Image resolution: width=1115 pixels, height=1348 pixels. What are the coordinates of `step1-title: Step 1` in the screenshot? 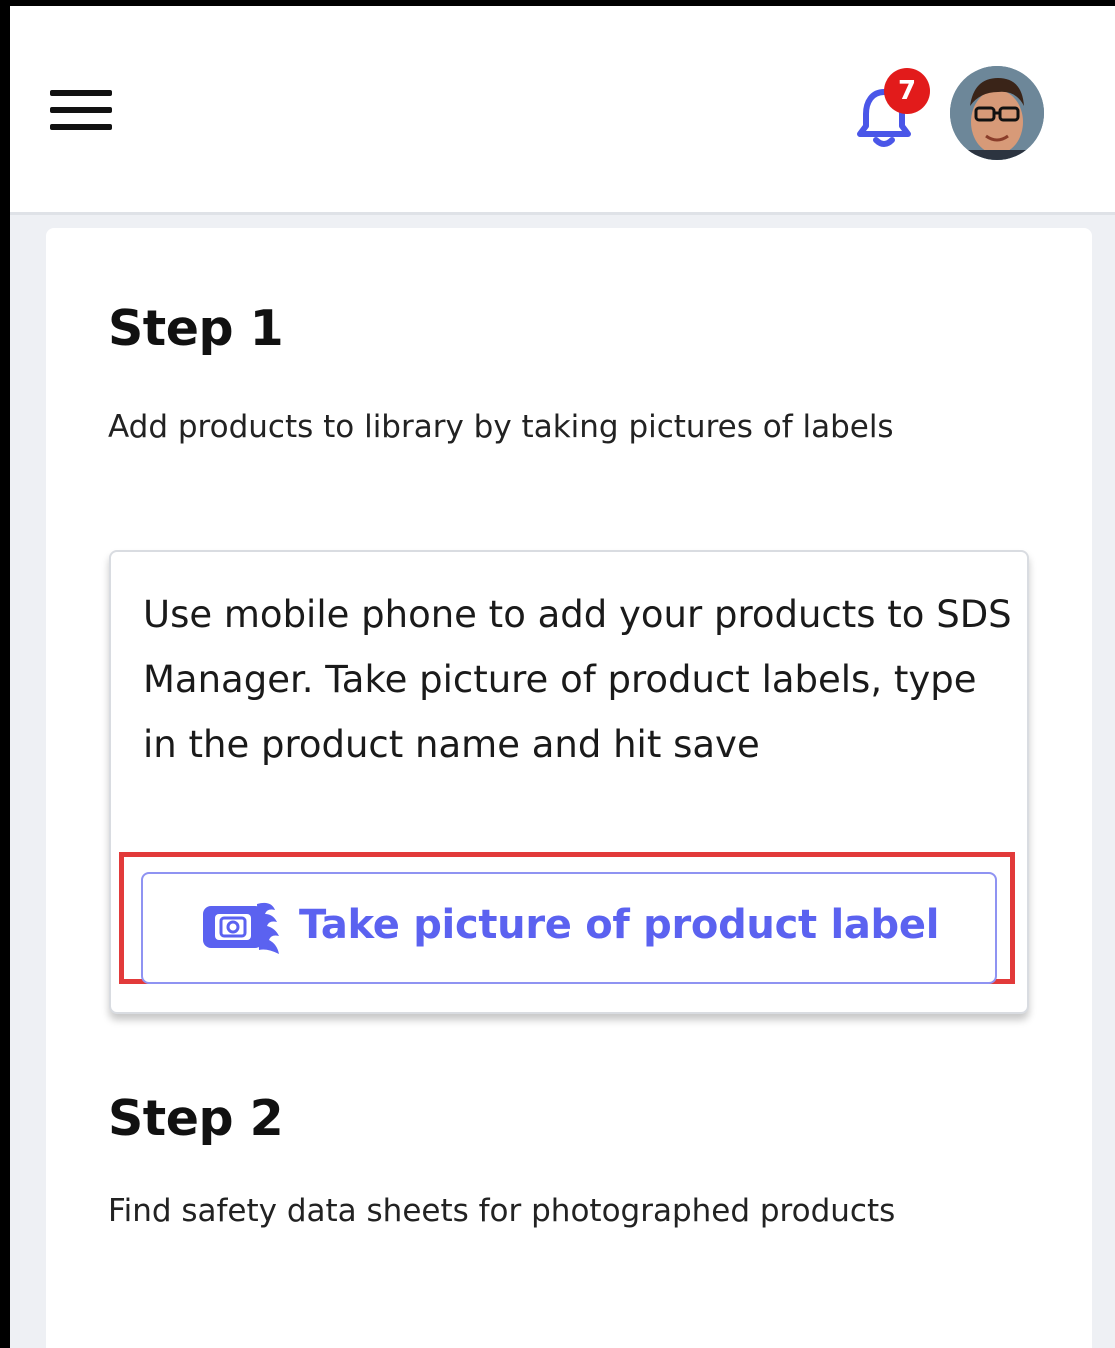 It's located at (196, 328).